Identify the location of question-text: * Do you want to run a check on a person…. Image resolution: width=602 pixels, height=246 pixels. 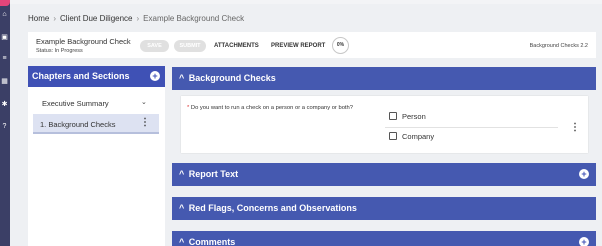
(270, 108).